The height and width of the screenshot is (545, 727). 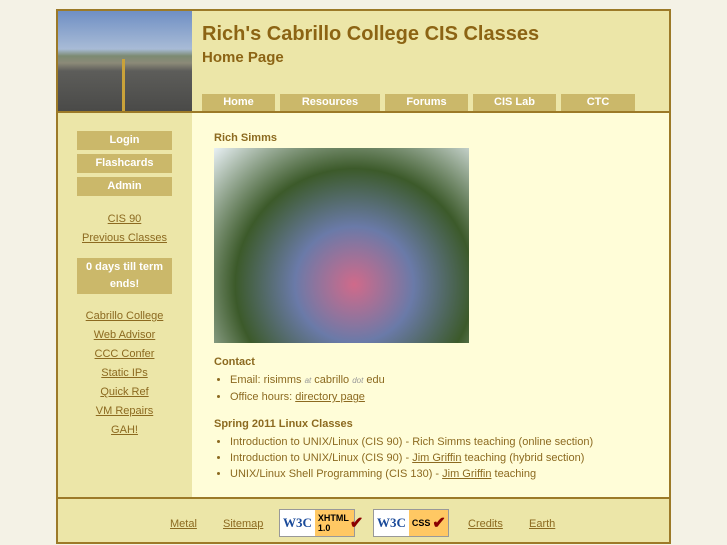 I want to click on web-advisor-link: Web Advisor, so click(x=124, y=335).